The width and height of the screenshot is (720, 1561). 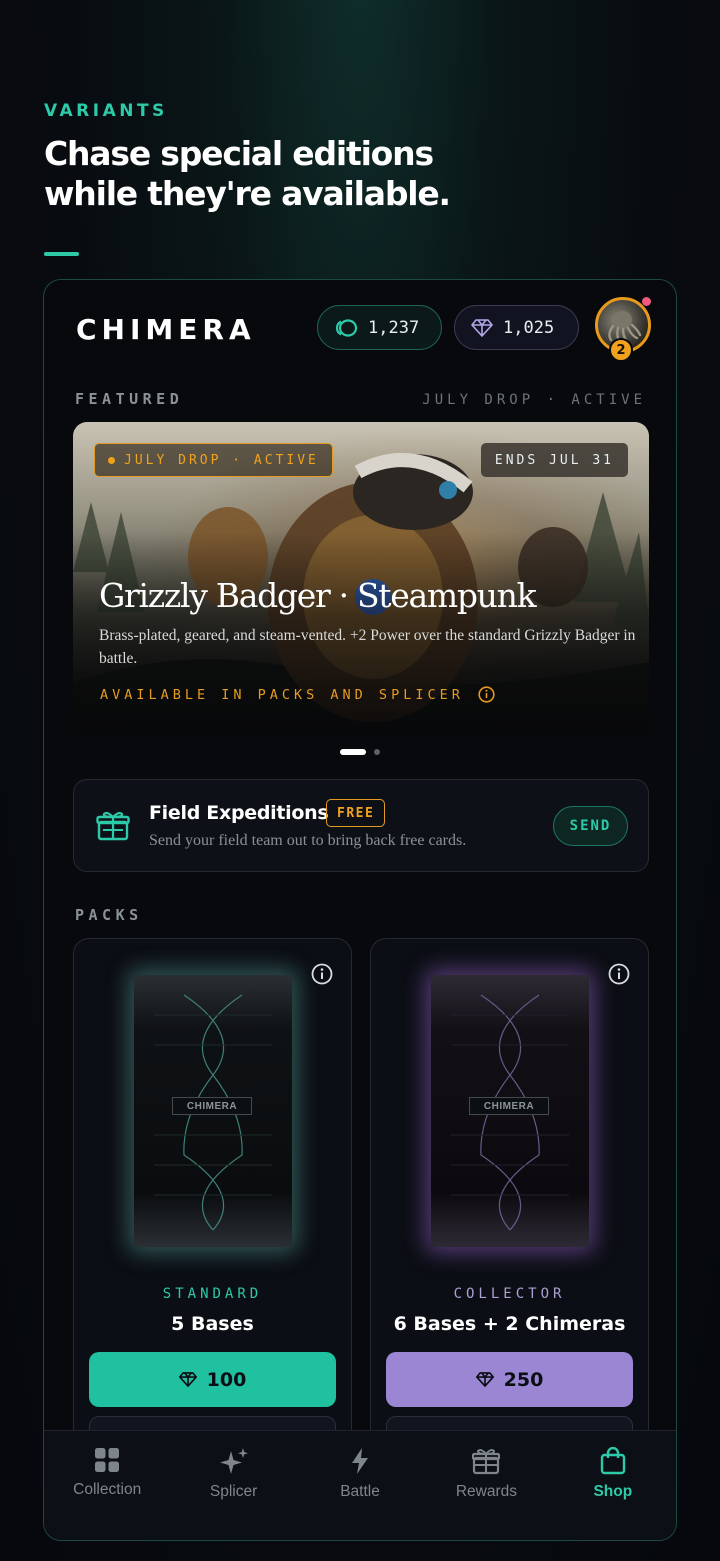 I want to click on coin-icon, so click(x=346, y=327).